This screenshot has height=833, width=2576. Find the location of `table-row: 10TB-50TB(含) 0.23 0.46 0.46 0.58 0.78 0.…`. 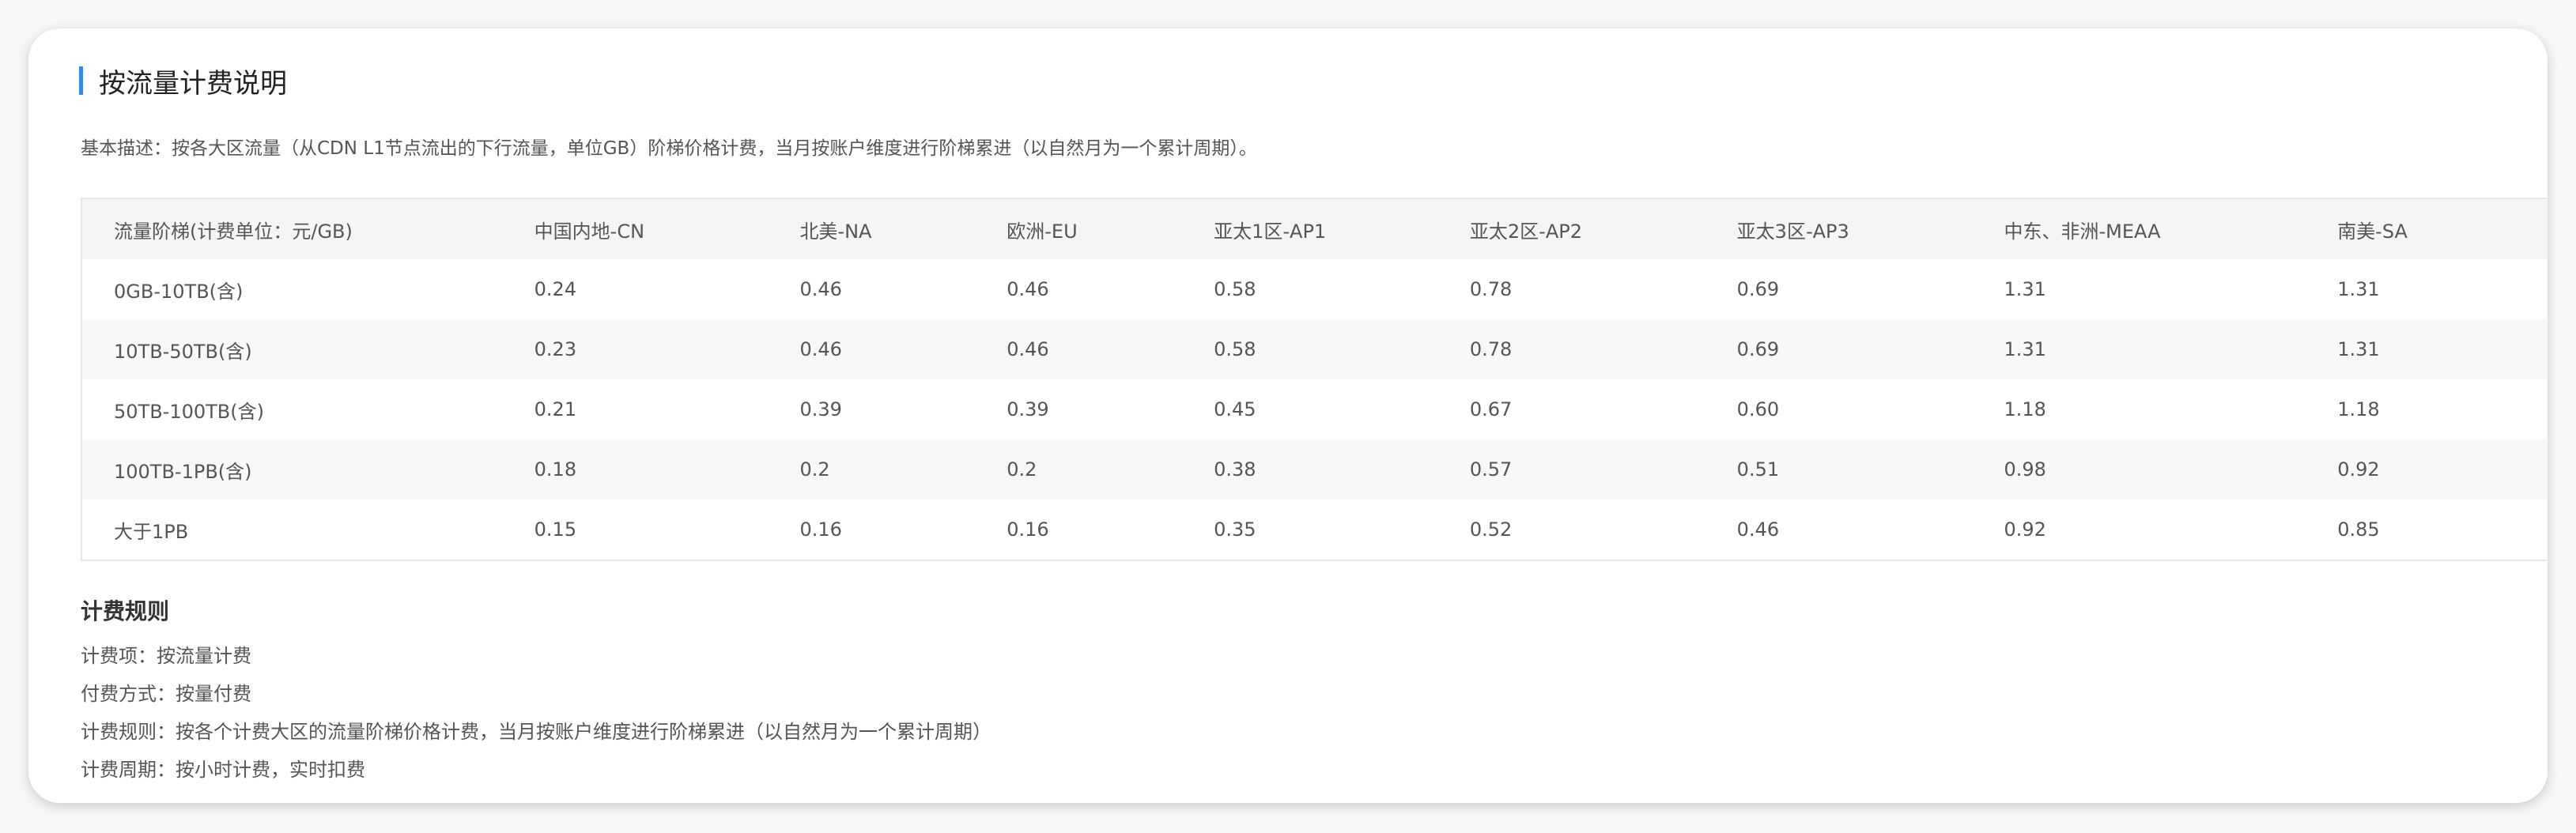

table-row: 10TB-50TB(含) 0.23 0.46 0.46 0.58 0.78 0.… is located at coordinates (1315, 349).